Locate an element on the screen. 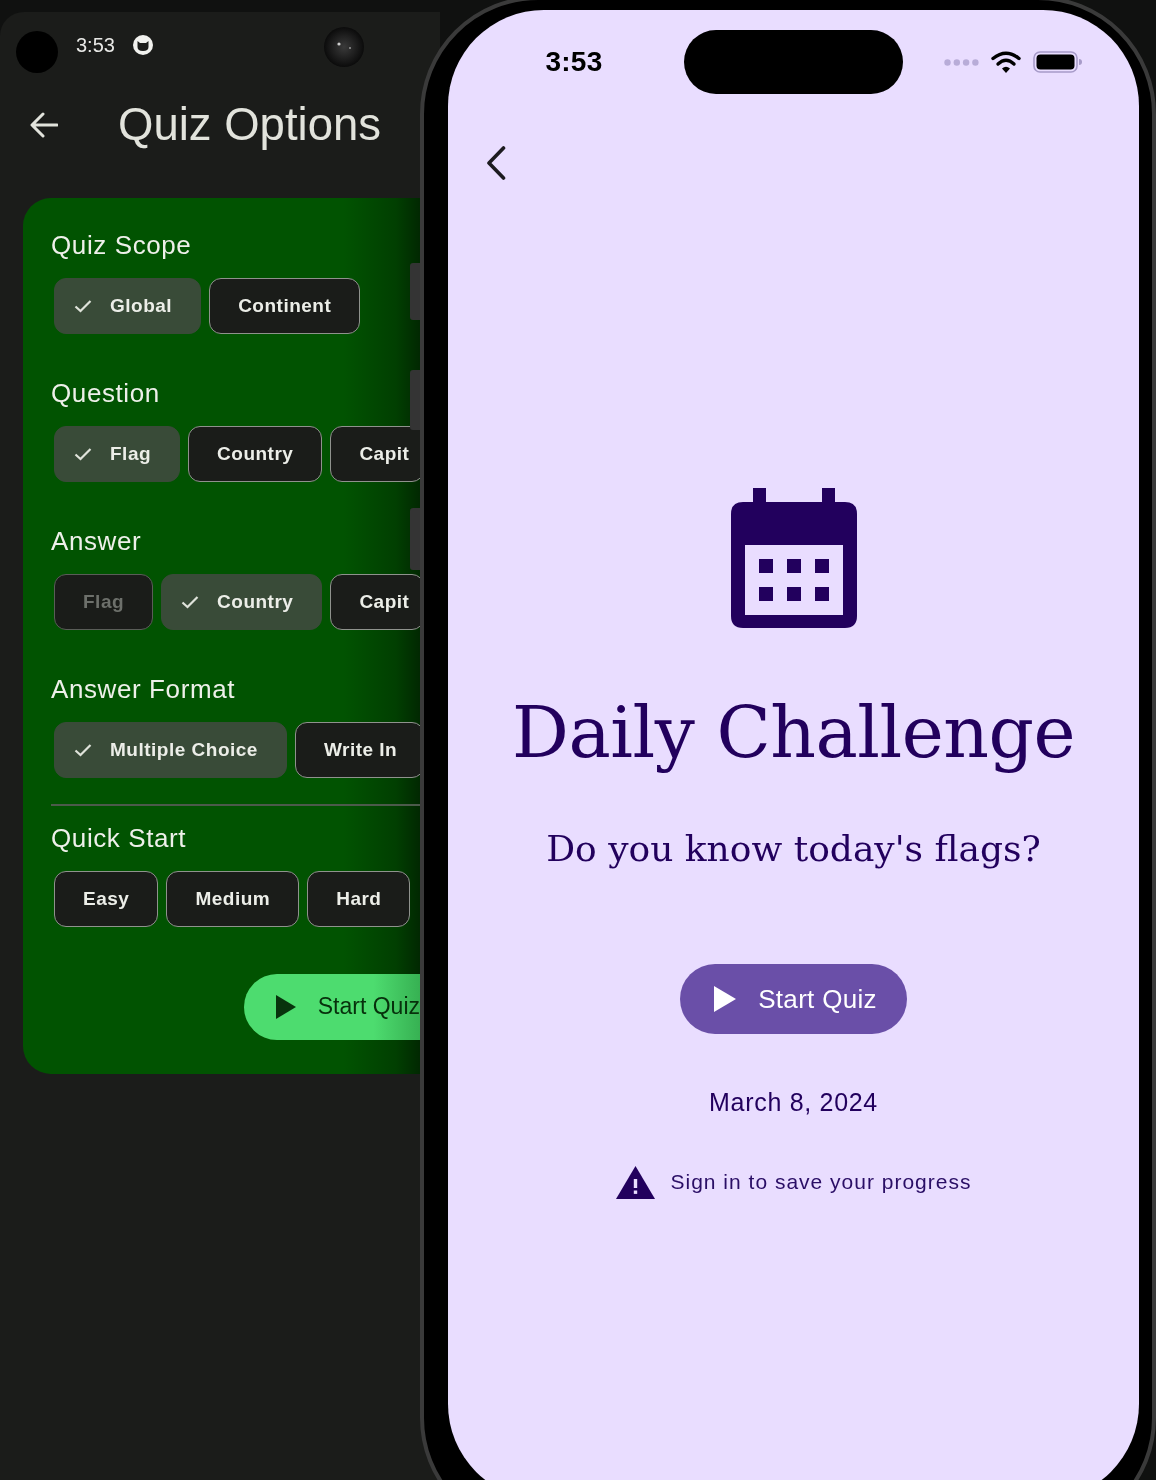  section-title: Quiz Scope is located at coordinates (121, 245).